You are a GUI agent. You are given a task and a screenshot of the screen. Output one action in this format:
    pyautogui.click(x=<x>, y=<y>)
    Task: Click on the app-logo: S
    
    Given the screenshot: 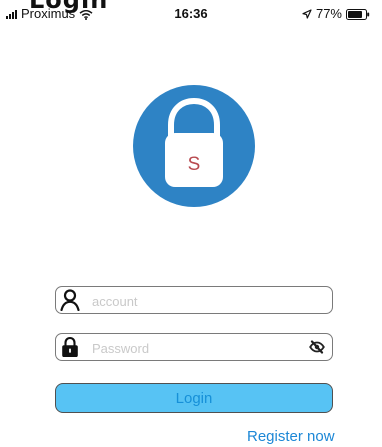 What is the action you would take?
    pyautogui.click(x=194, y=146)
    